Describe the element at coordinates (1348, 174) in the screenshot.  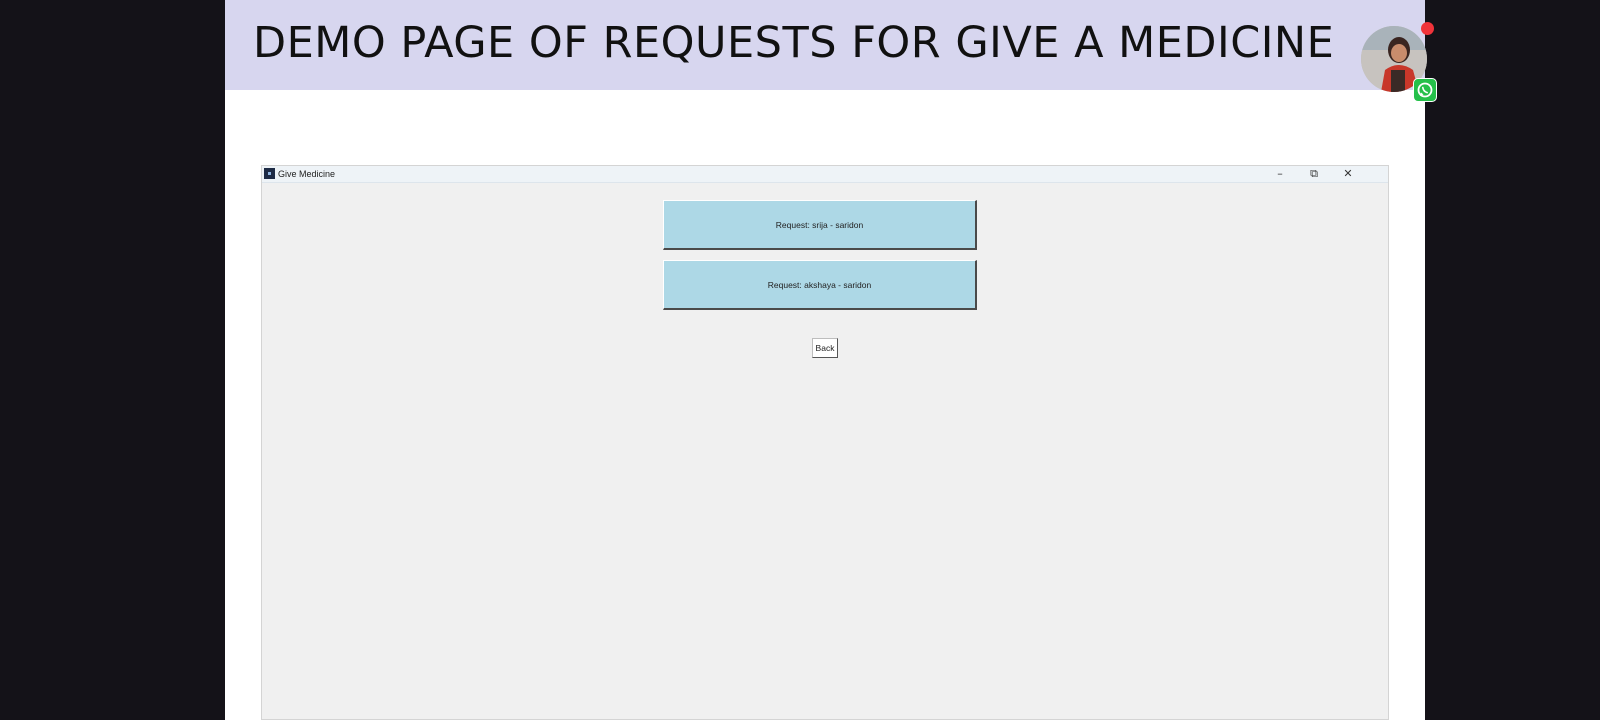
I see `close-button: ✕` at that location.